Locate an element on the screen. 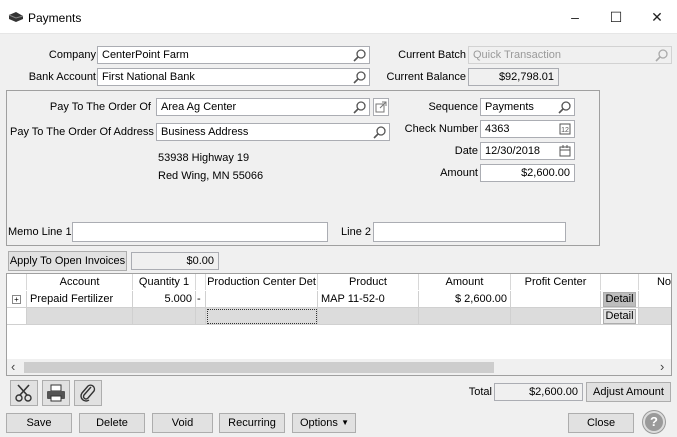 Image resolution: width=677 pixels, height=437 pixels. memo-line-2-input is located at coordinates (469, 232).